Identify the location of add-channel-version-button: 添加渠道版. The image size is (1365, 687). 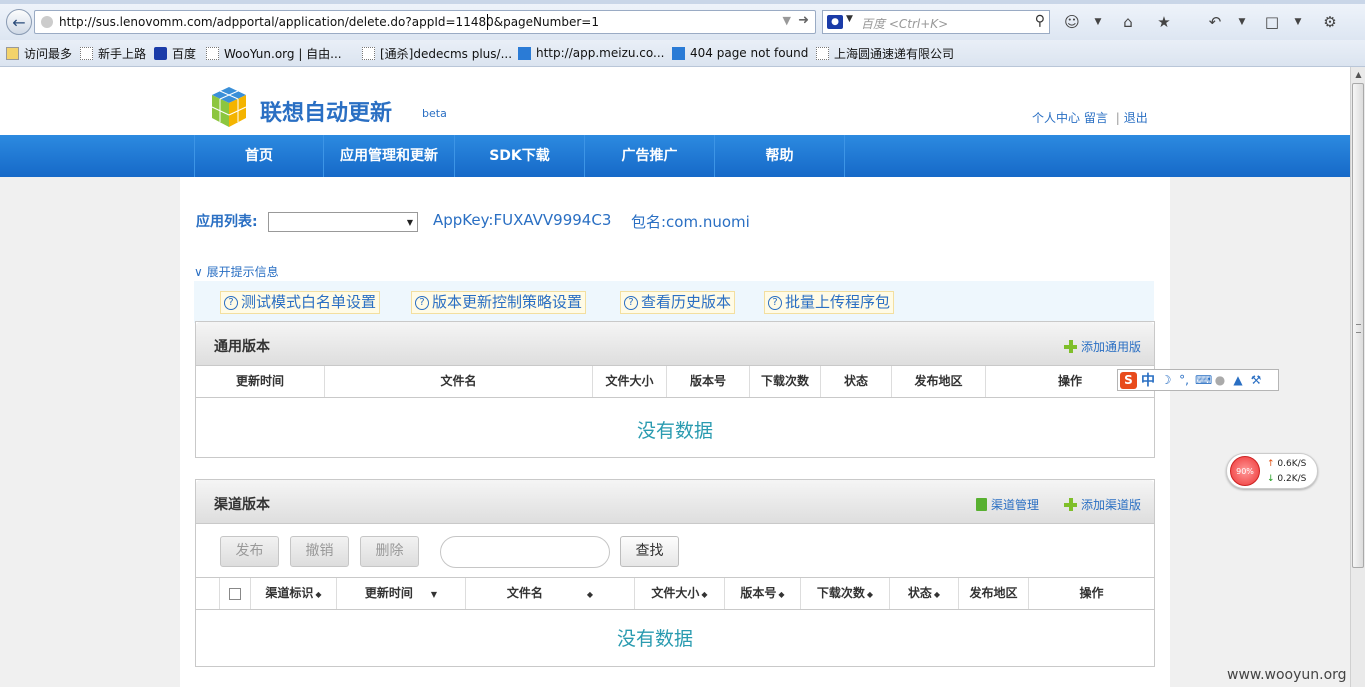
(1102, 504).